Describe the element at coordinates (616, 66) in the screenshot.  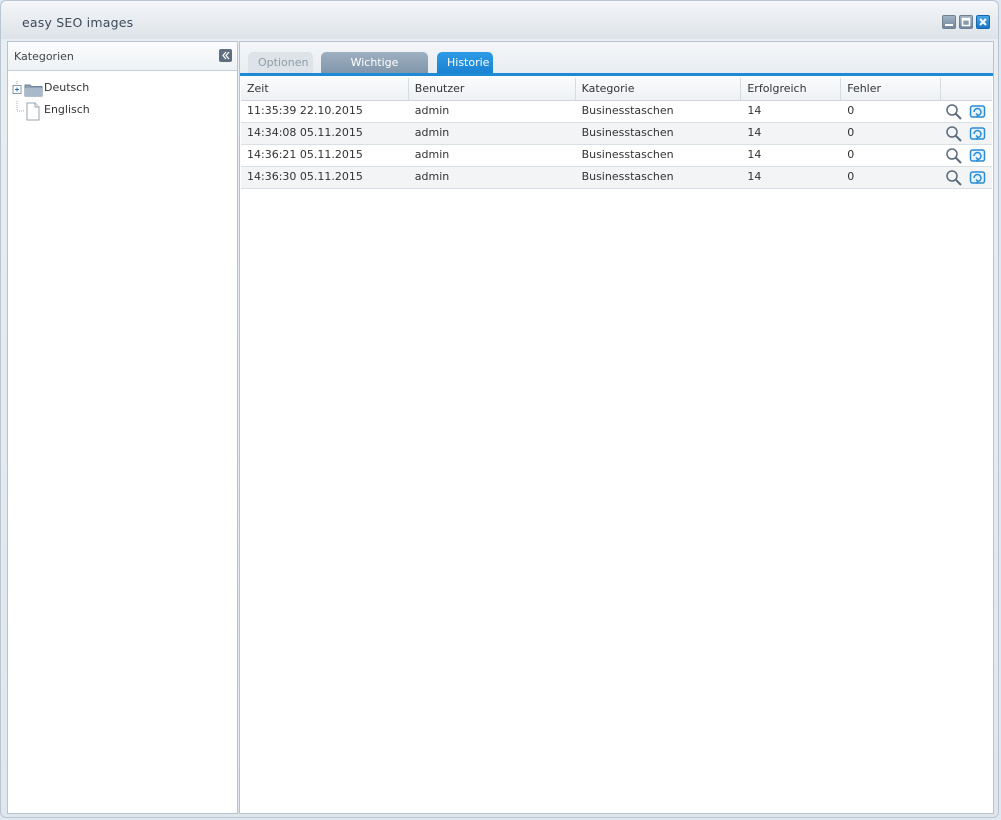
I see `tab-strip: Optionen Wichtige Hinweise Historie` at that location.